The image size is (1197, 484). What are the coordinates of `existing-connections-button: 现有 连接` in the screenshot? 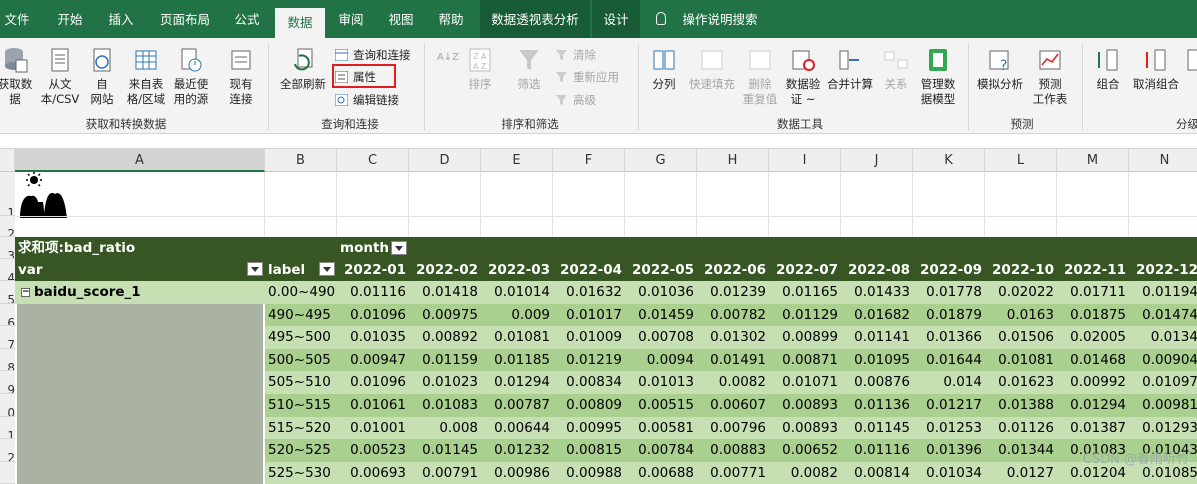 It's located at (241, 76).